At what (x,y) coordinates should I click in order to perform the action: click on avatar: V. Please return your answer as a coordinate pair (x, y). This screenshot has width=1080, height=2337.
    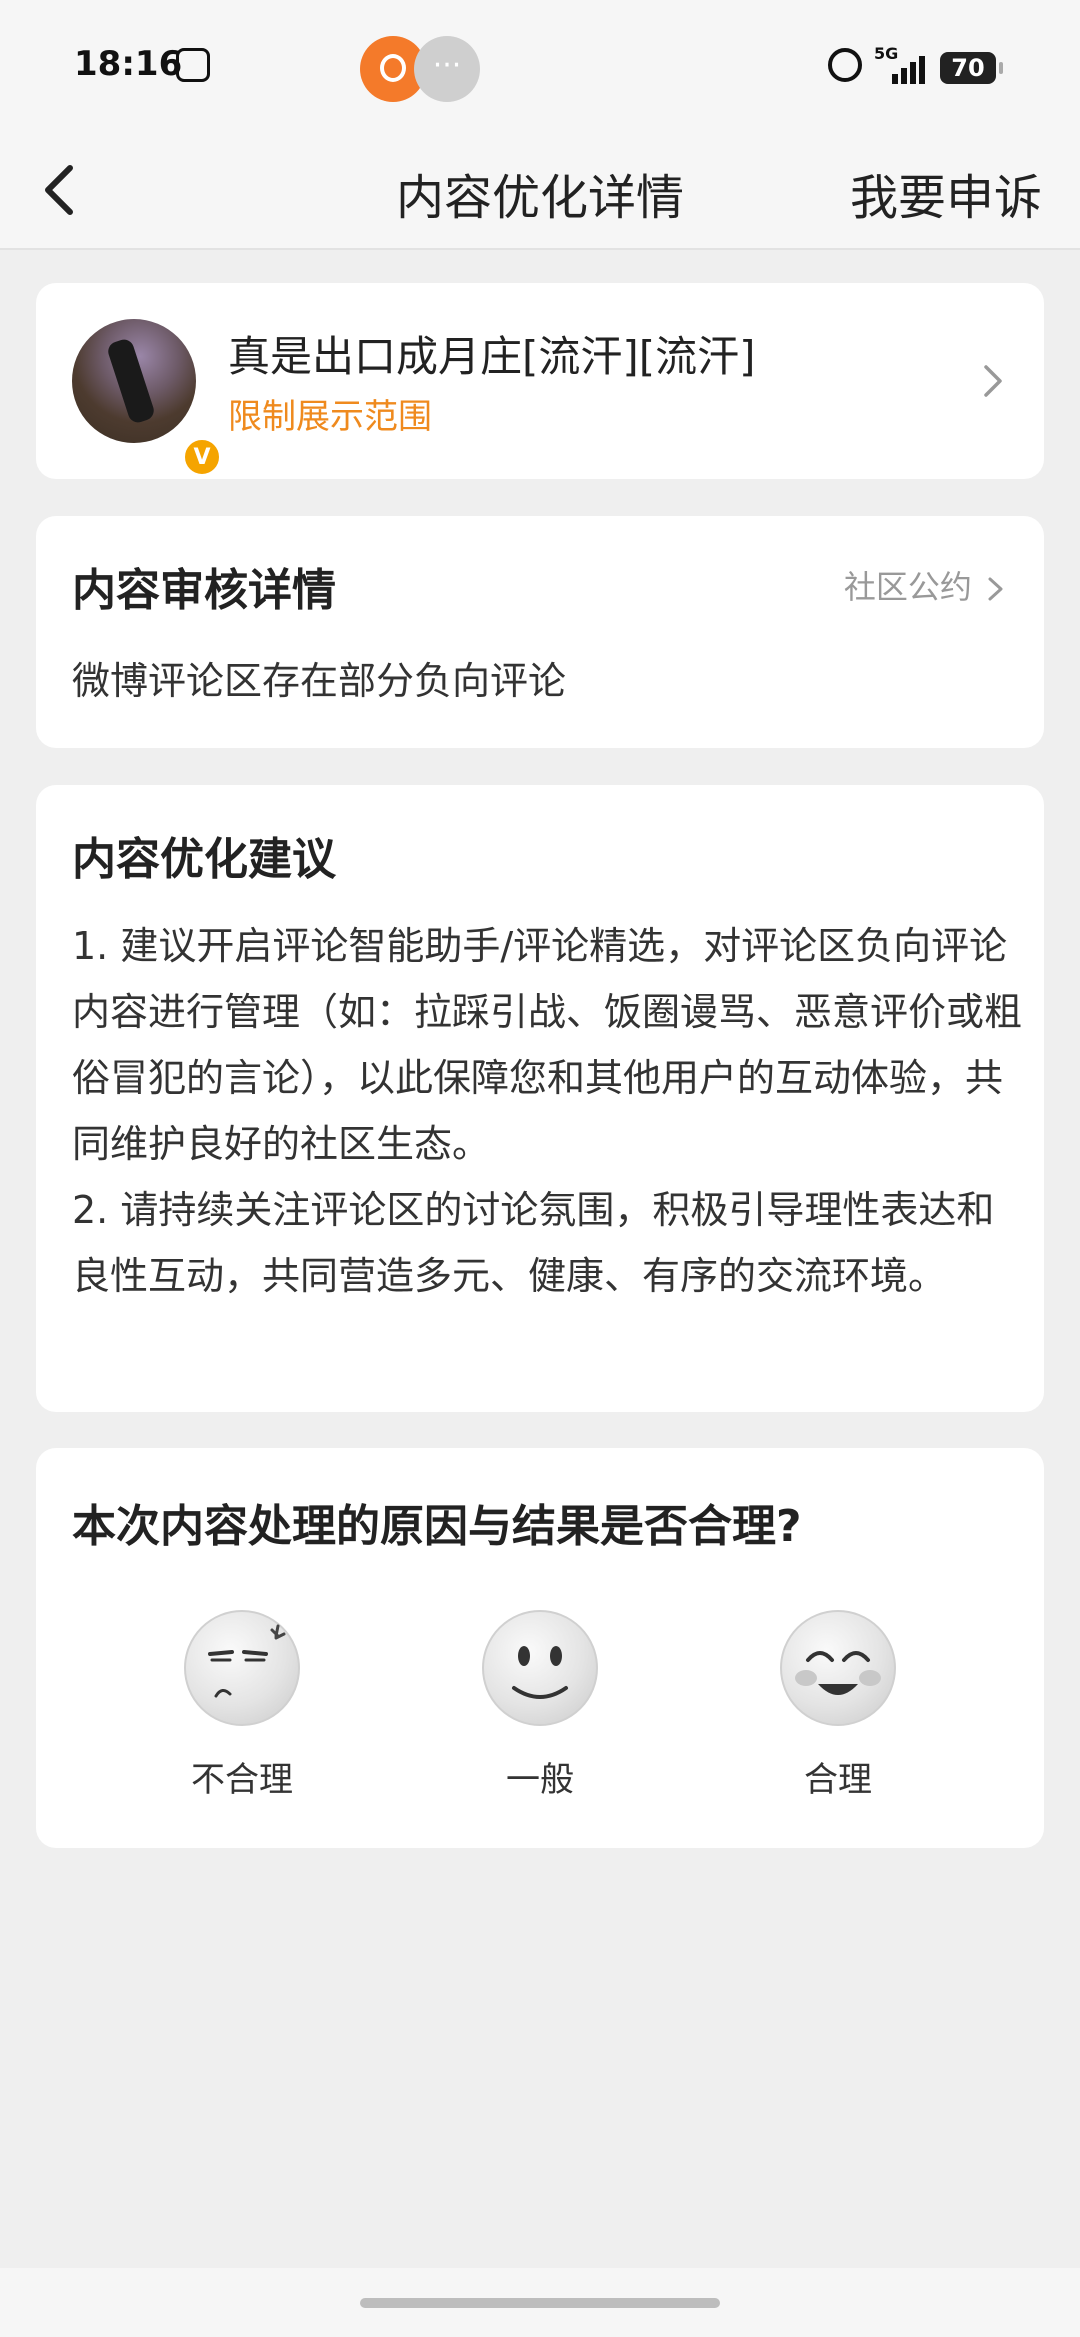
    Looking at the image, I should click on (147, 398).